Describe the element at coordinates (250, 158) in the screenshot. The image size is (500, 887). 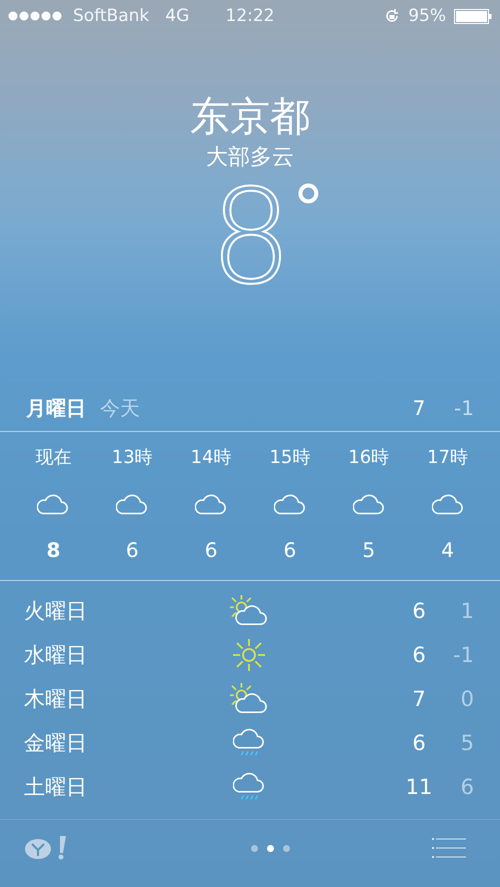
I see `weather-condition: 大部多云` at that location.